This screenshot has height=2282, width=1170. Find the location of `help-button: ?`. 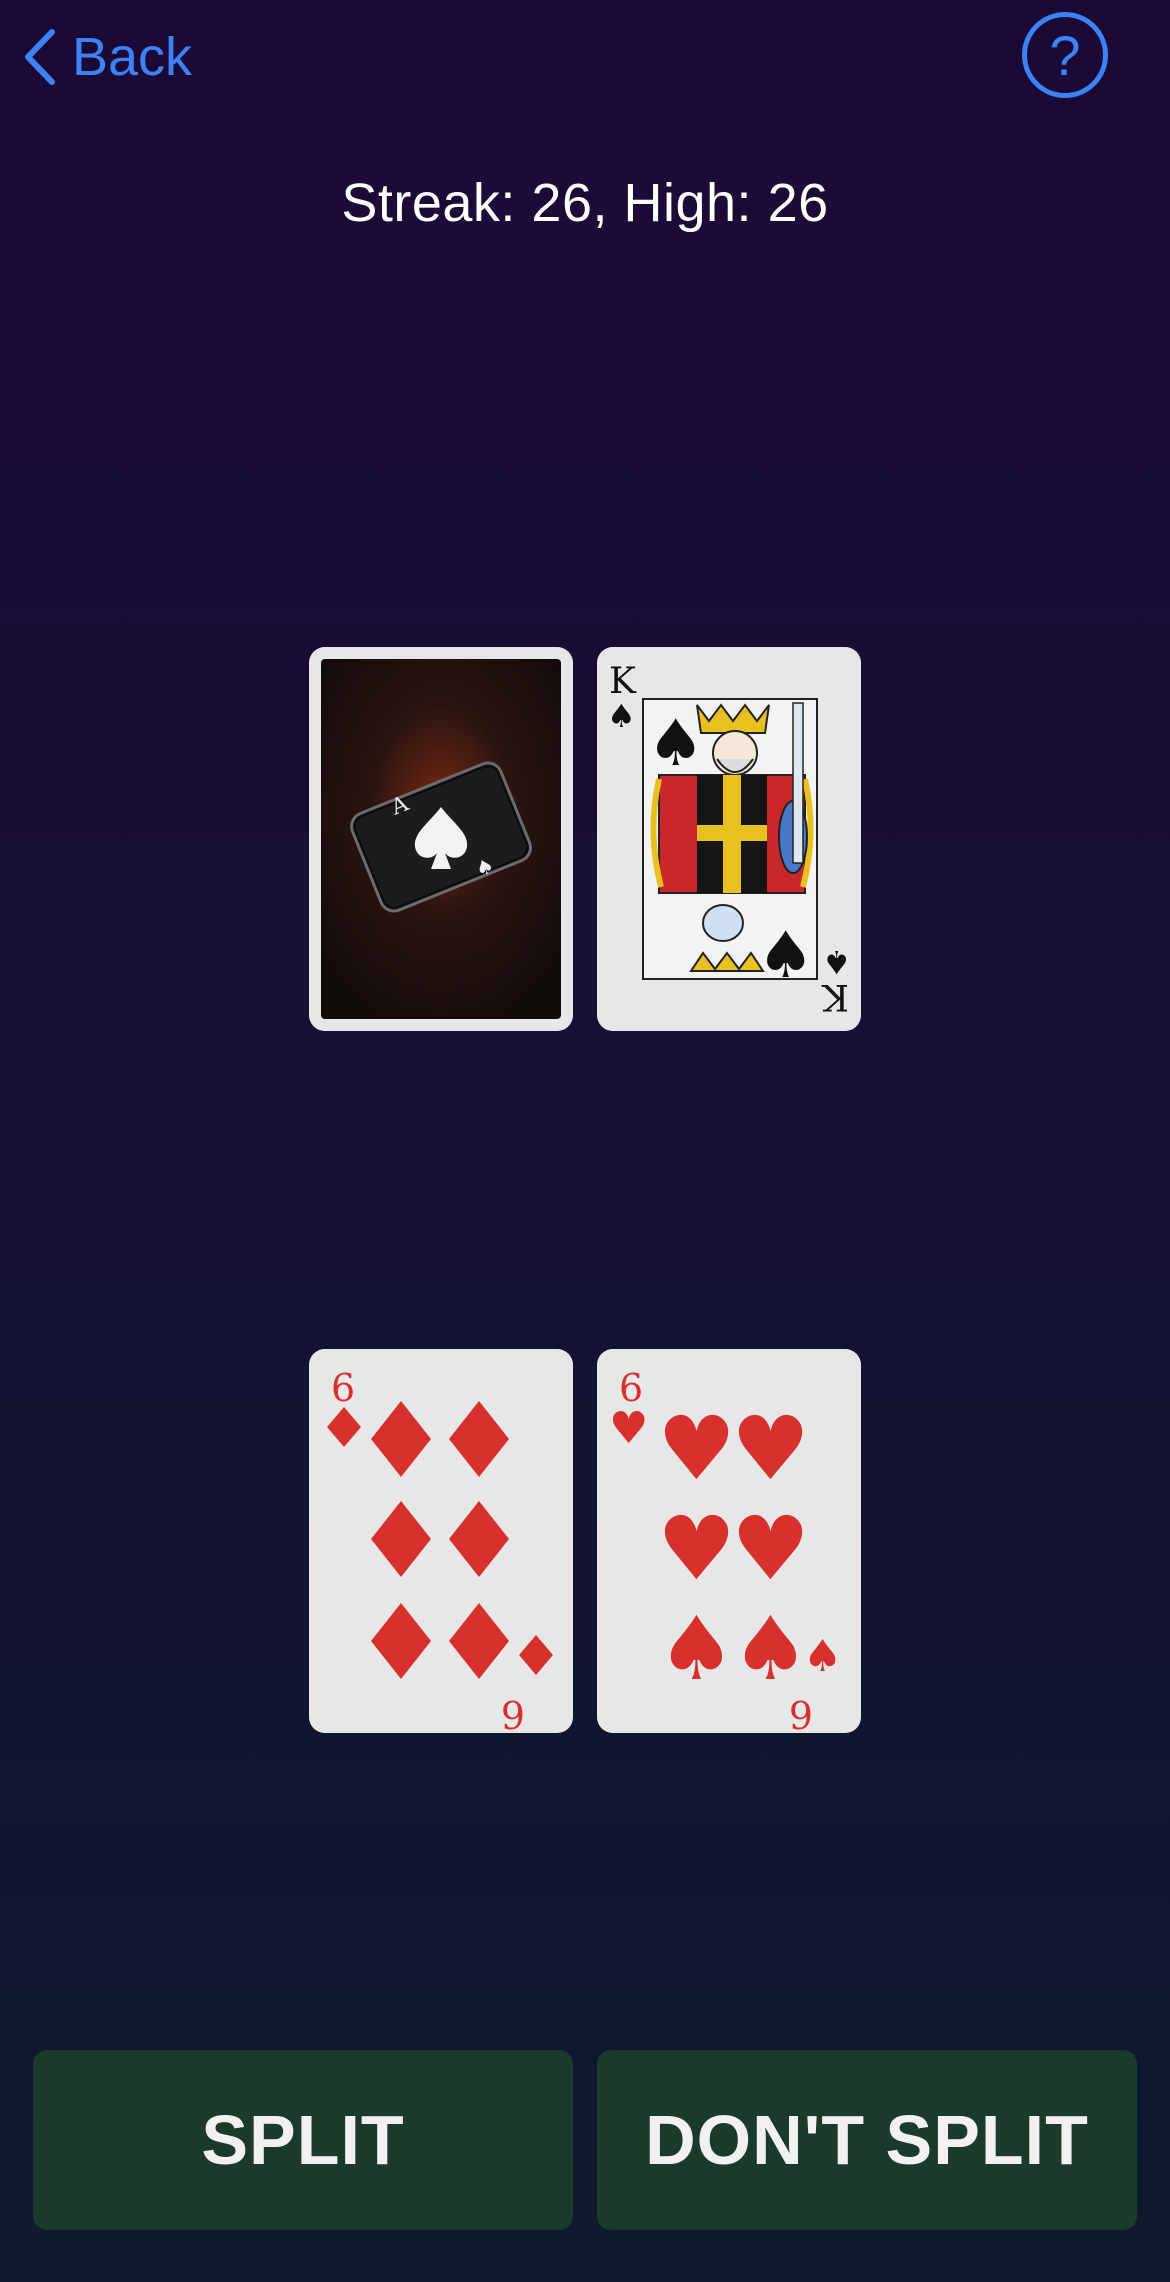

help-button: ? is located at coordinates (1065, 55).